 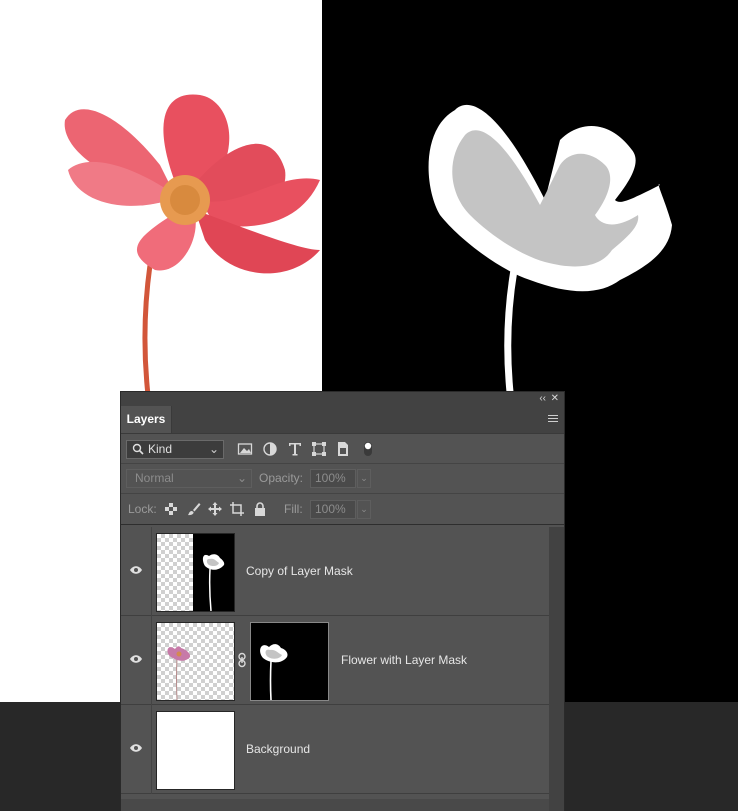 What do you see at coordinates (550, 248) in the screenshot?
I see `mask-silhouette` at bounding box center [550, 248].